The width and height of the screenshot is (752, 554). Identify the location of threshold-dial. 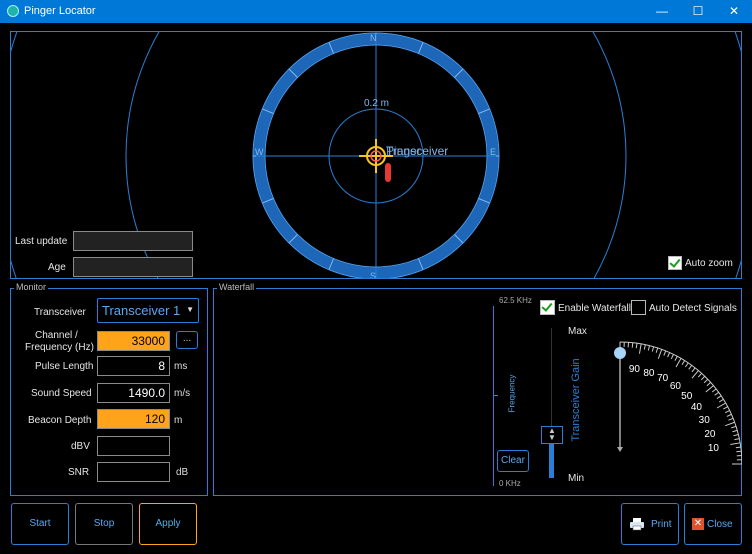
(671, 405).